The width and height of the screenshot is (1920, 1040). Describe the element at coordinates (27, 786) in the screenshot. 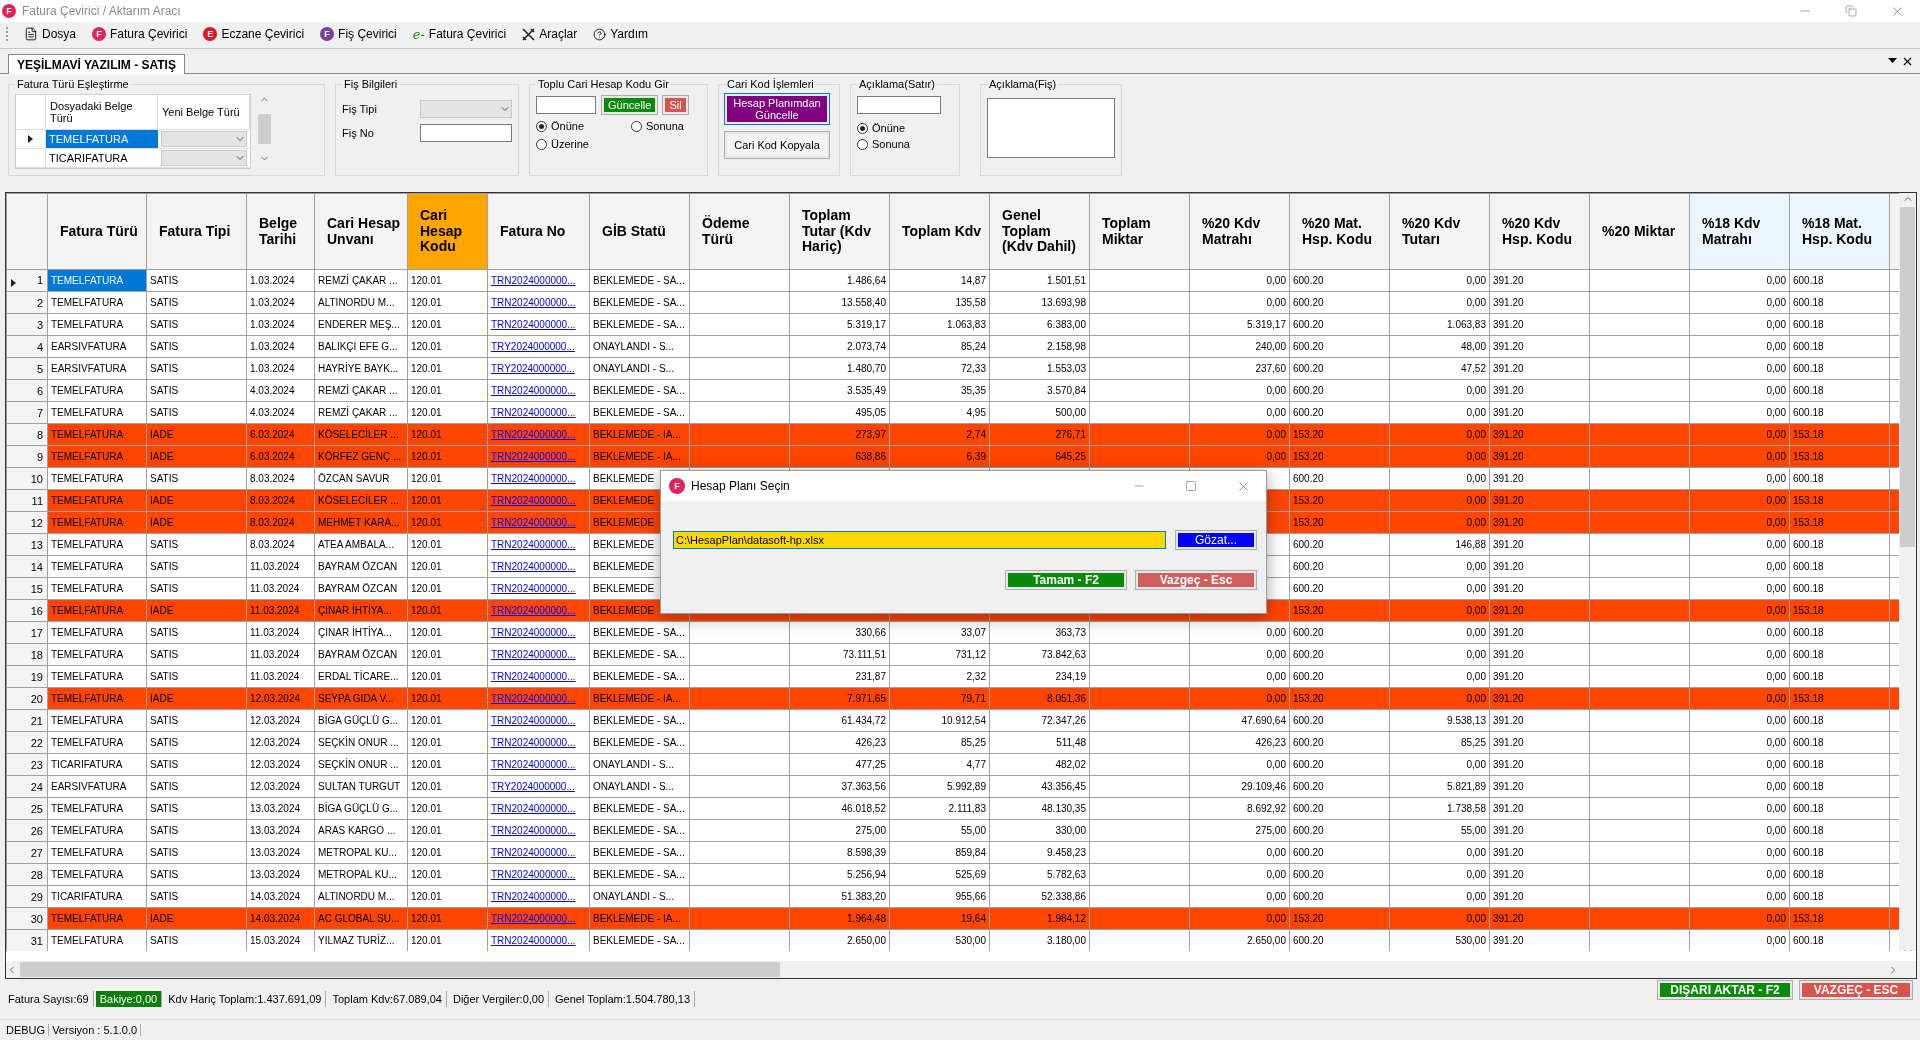

I see `row-header: 24` at that location.